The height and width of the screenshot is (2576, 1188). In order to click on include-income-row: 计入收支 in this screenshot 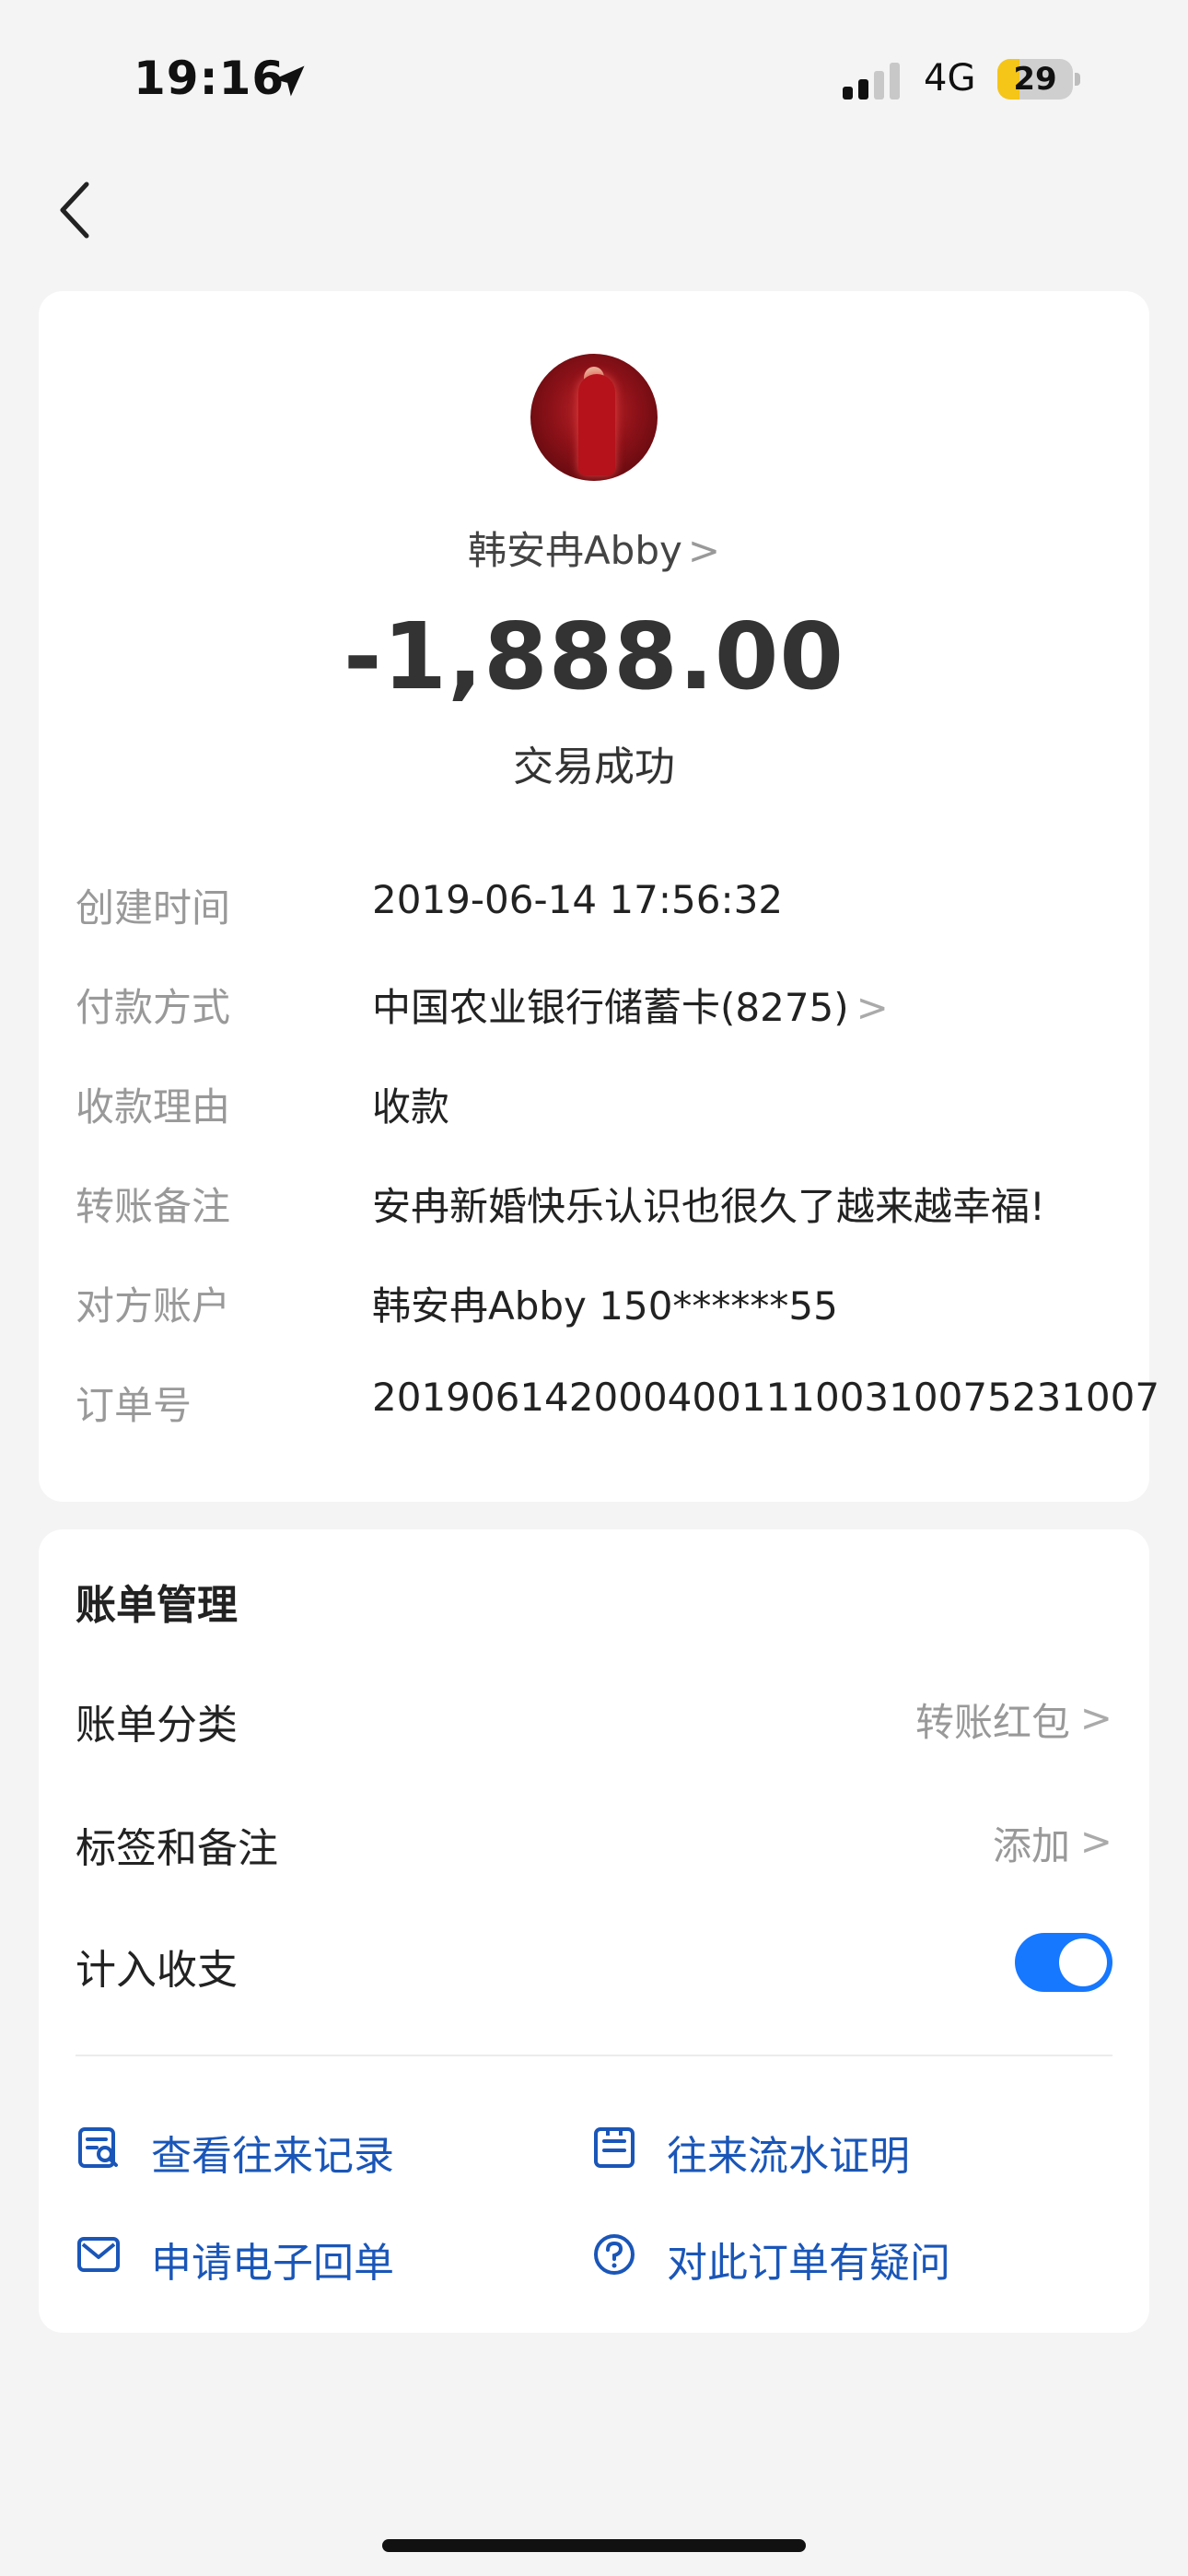, I will do `click(594, 1963)`.